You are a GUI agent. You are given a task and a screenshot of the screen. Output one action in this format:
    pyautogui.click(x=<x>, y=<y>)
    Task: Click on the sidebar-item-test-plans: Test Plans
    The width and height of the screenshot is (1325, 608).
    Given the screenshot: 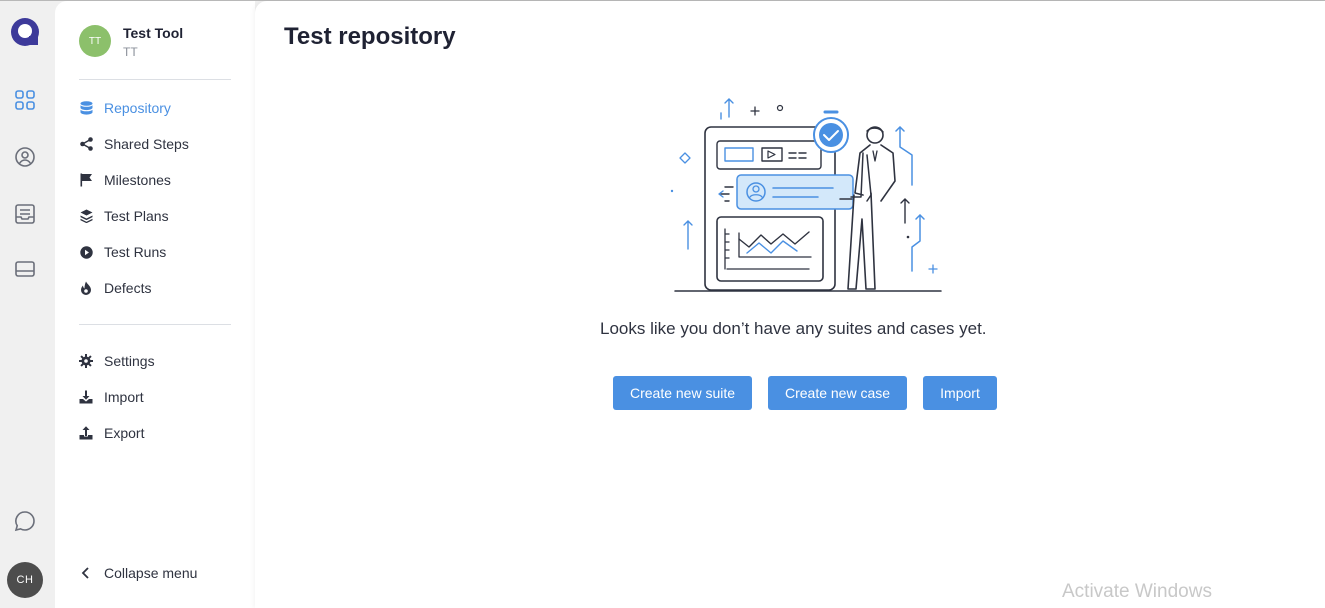 What is the action you would take?
    pyautogui.click(x=159, y=216)
    